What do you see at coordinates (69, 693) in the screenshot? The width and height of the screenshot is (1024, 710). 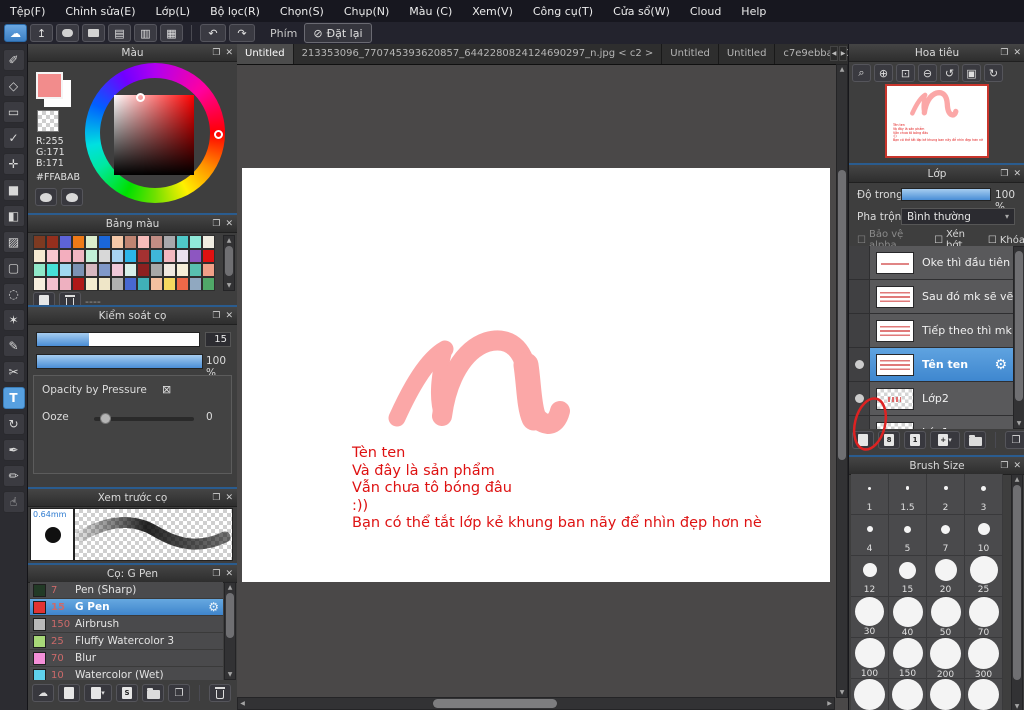 I see `add-brush-button` at bounding box center [69, 693].